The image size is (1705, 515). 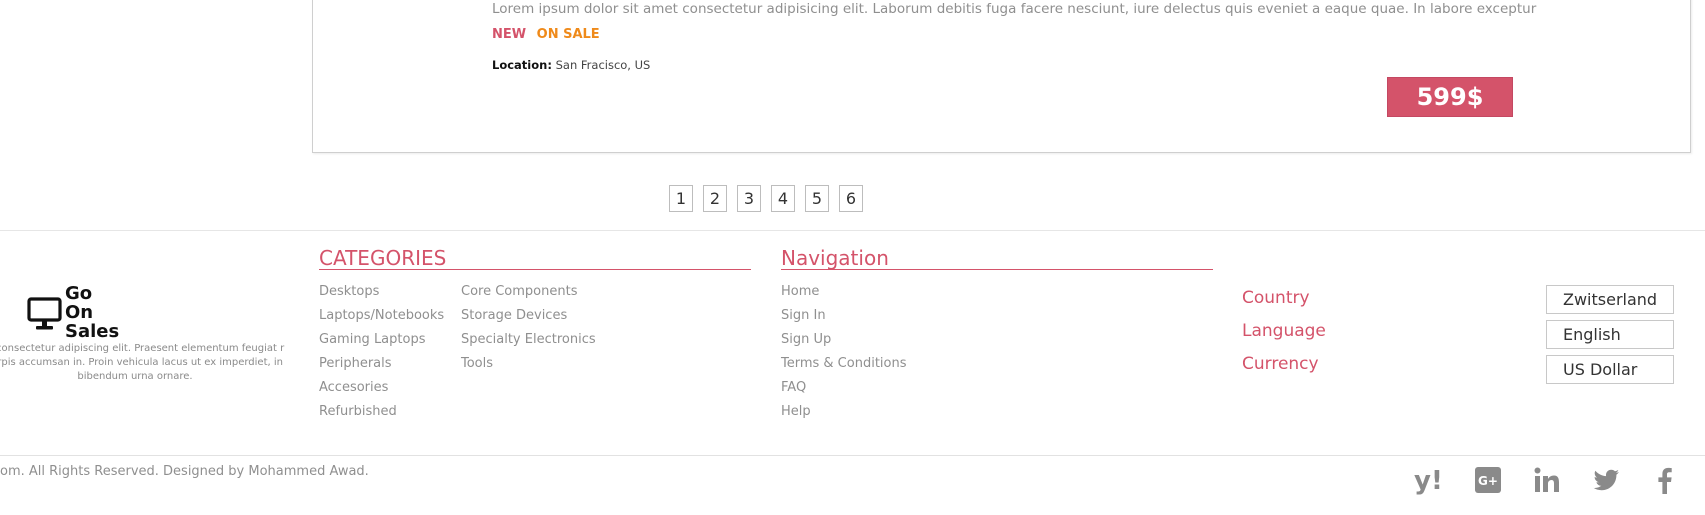 I want to click on category-link: Core Components, so click(x=528, y=296).